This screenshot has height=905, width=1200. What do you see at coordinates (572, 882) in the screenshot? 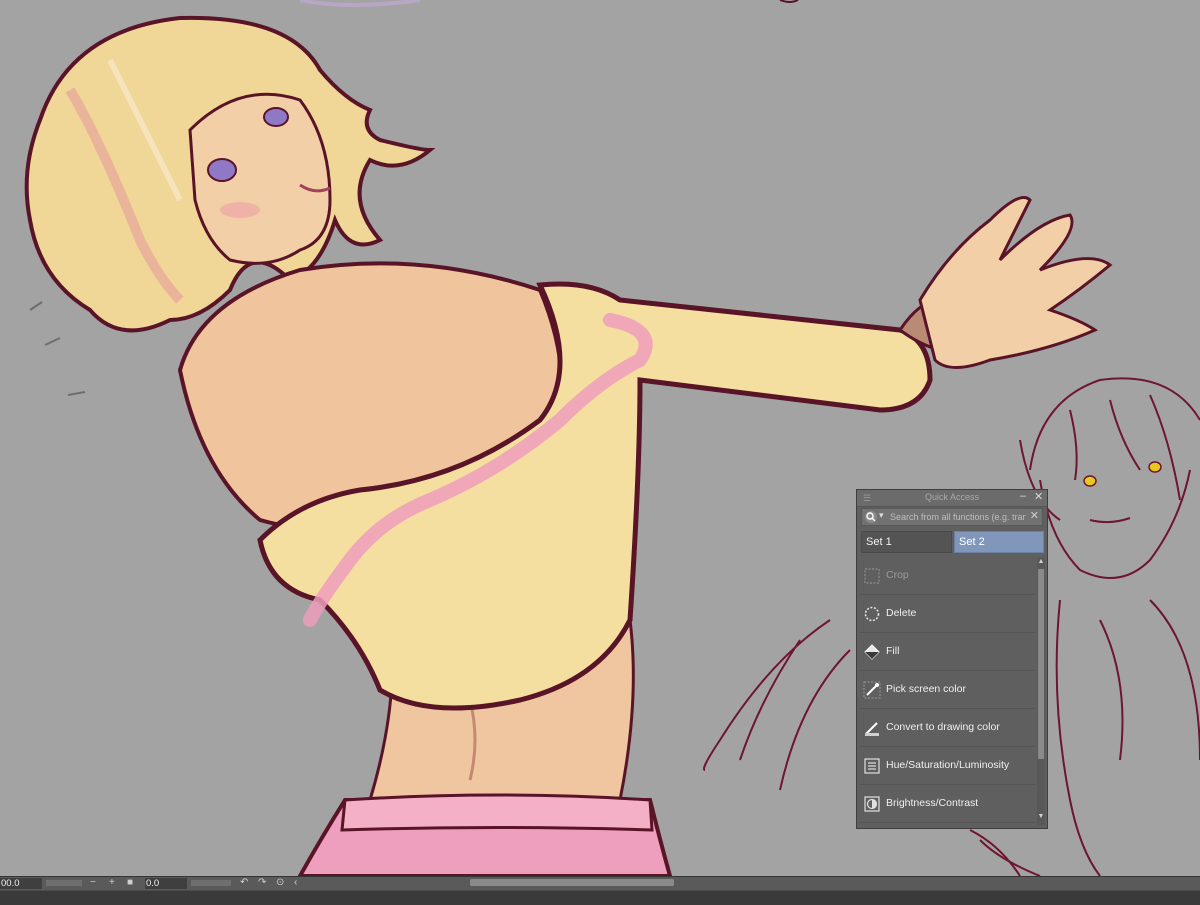
I see `horizontal-scrollbar-thumb` at bounding box center [572, 882].